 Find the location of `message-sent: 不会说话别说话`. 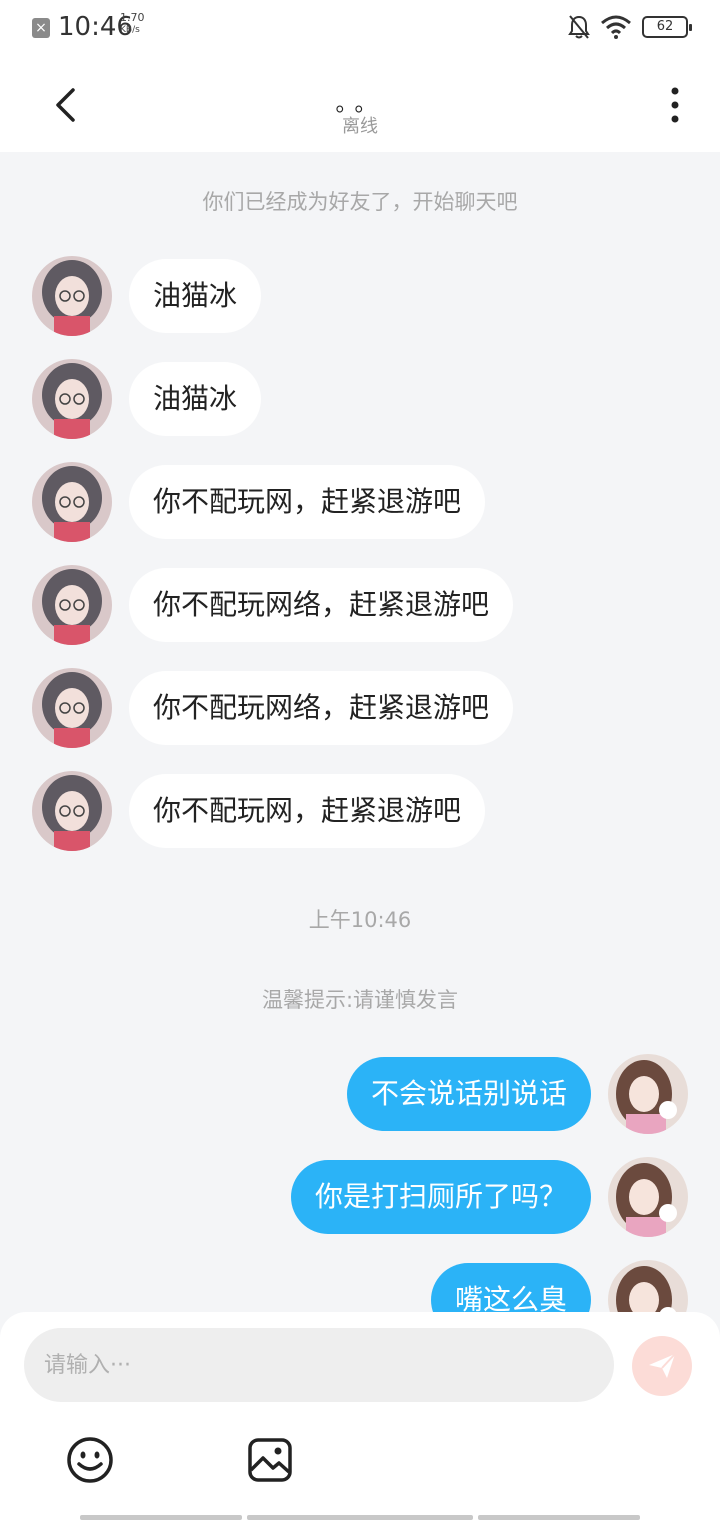

message-sent: 不会说话别说话 is located at coordinates (488, 1094).